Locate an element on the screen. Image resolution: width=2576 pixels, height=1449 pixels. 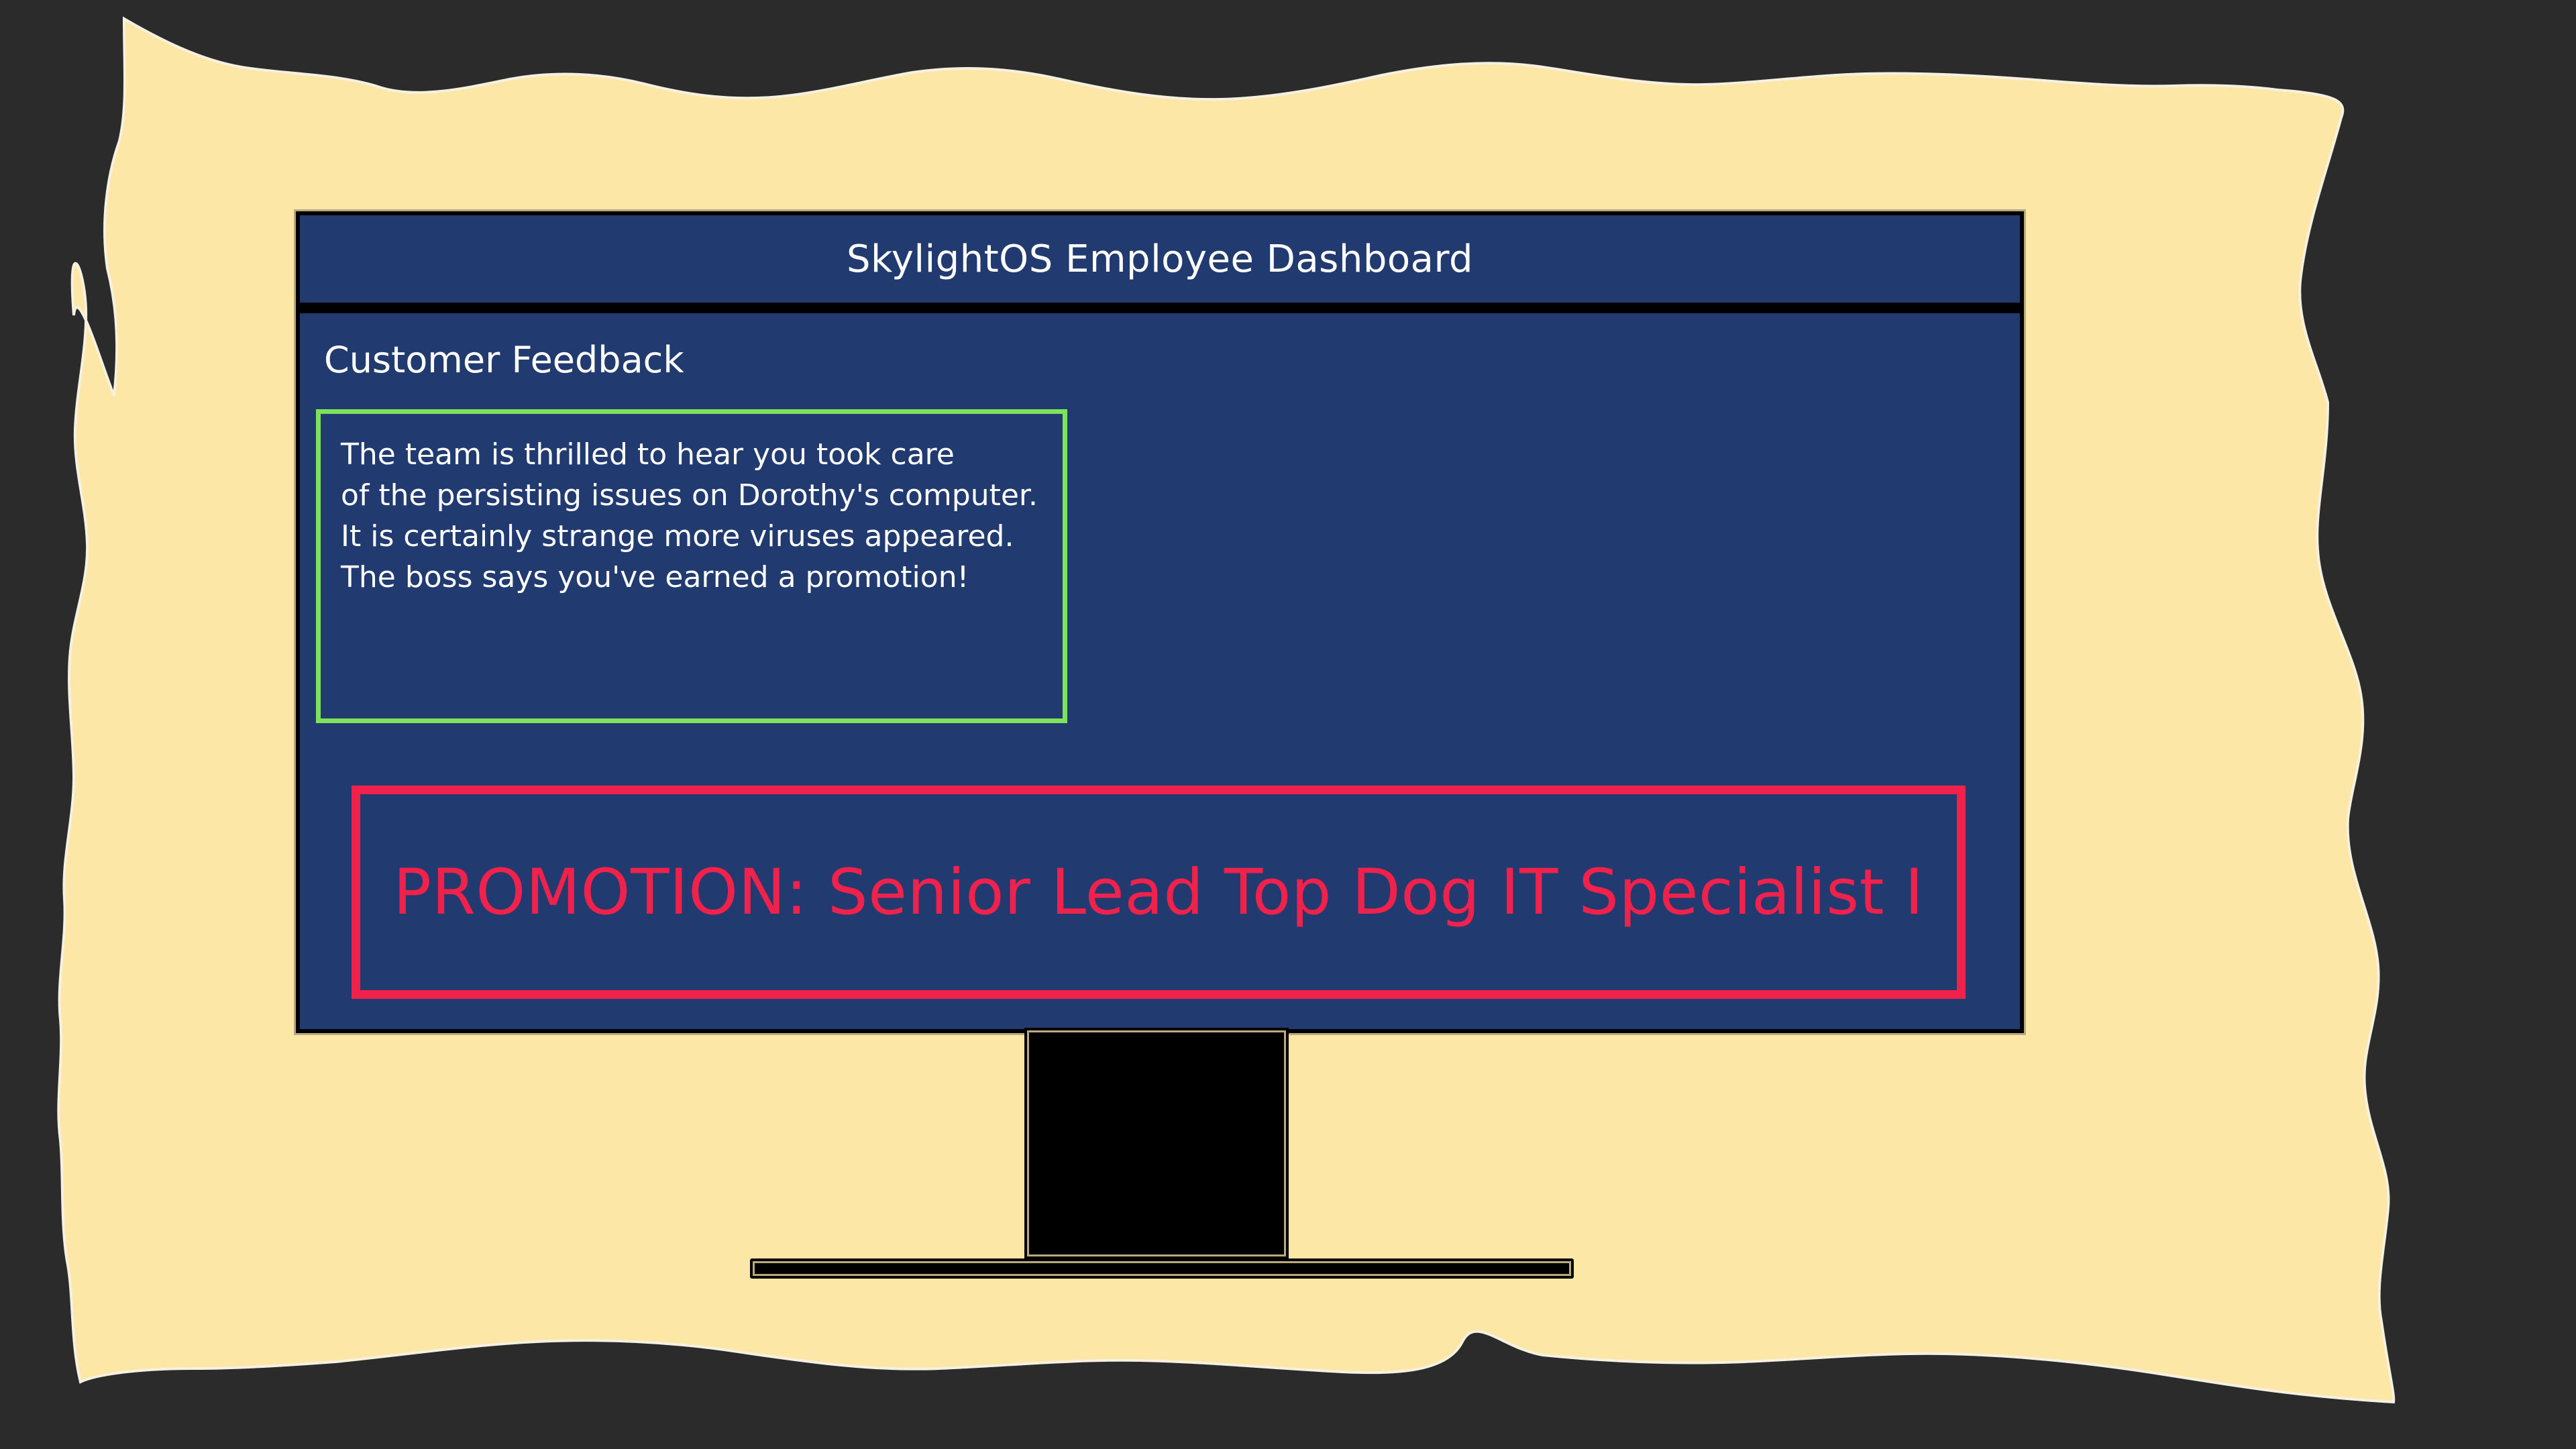
window-title: SkylightOS Employee Dashboard is located at coordinates (1160, 259).